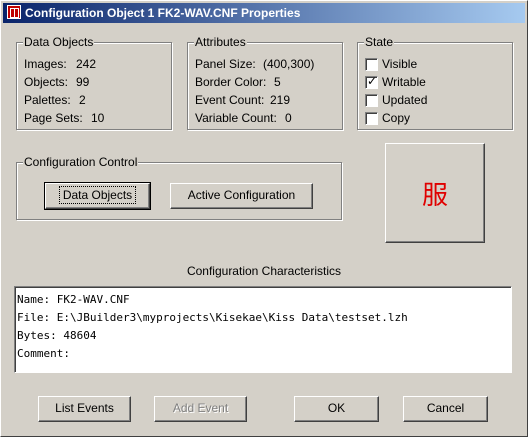  What do you see at coordinates (98, 118) in the screenshot?
I see `page-sets-value: 10` at bounding box center [98, 118].